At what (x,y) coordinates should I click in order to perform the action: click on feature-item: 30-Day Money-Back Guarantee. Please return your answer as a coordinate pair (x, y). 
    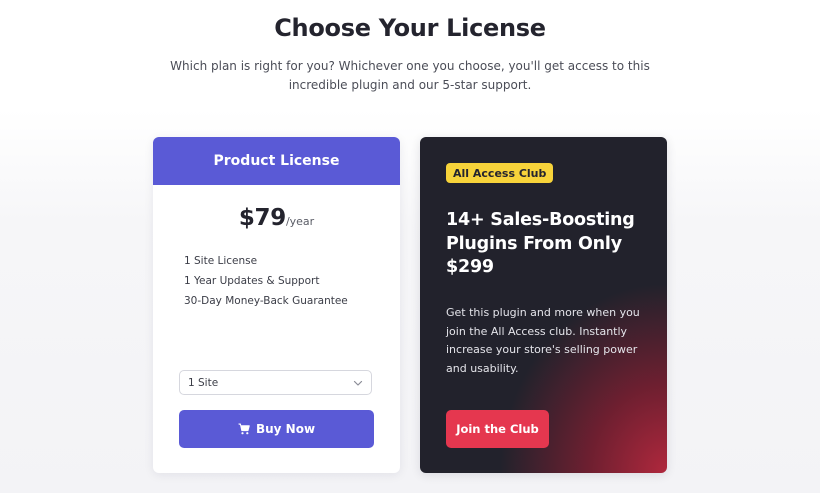
    Looking at the image, I should click on (266, 301).